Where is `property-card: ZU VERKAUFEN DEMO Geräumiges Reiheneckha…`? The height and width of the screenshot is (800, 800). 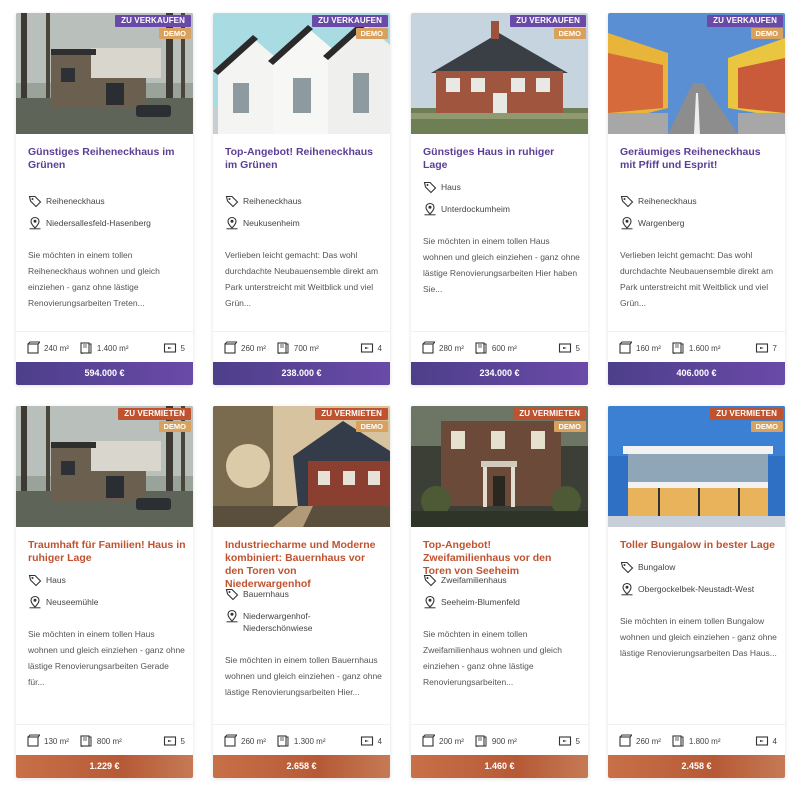
property-card: ZU VERKAUFEN DEMO Geräumiges Reiheneckha… is located at coordinates (696, 199).